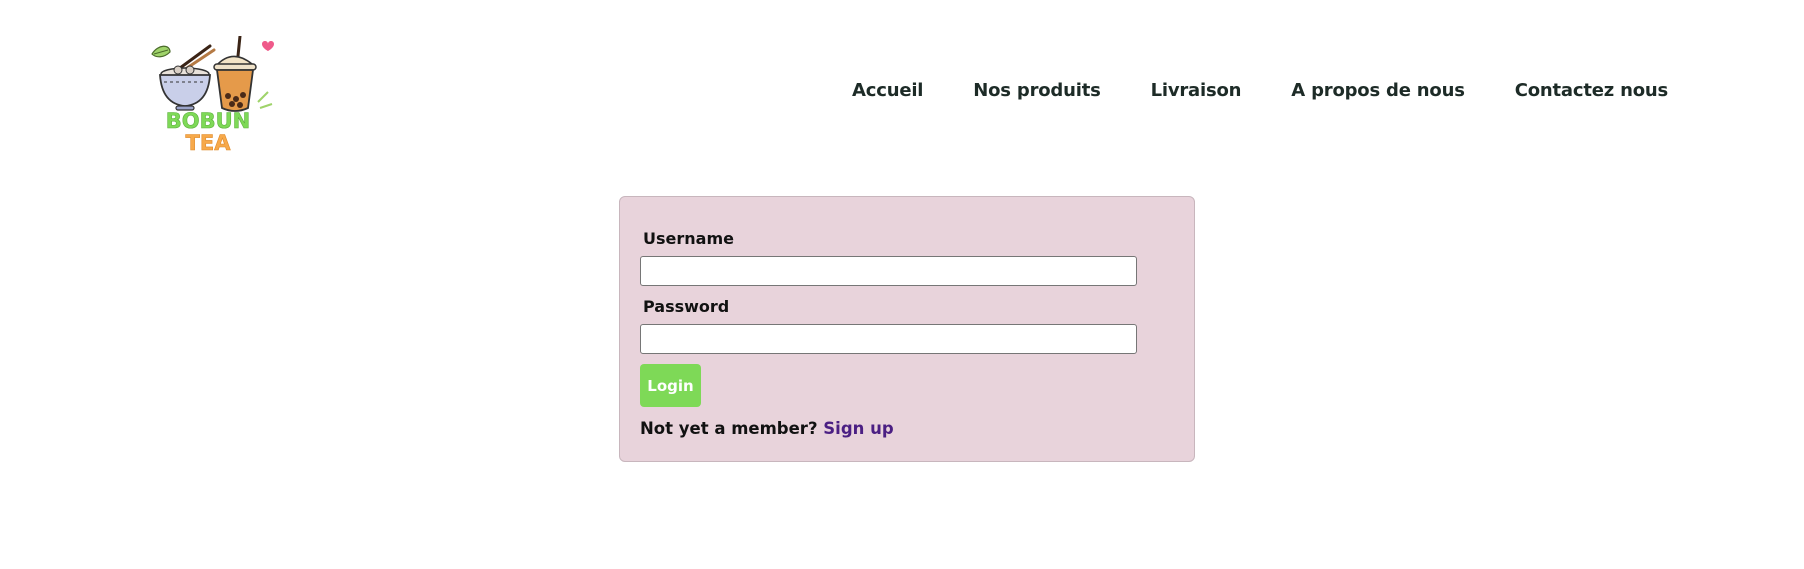  What do you see at coordinates (686, 306) in the screenshot?
I see `password-label: Password` at bounding box center [686, 306].